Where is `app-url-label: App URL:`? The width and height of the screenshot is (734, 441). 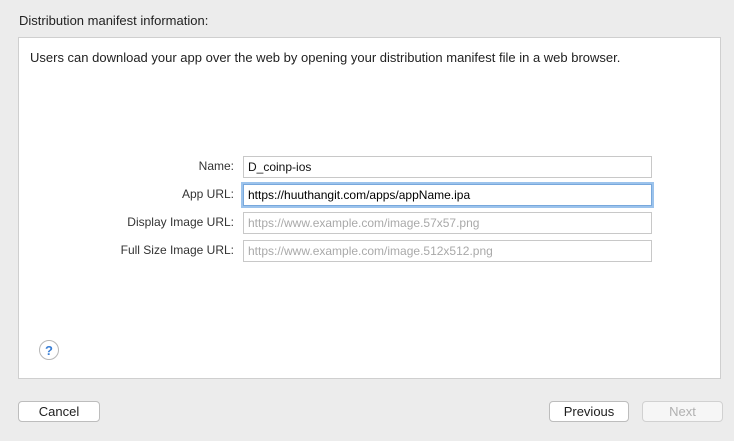 app-url-label: App URL: is located at coordinates (207, 194).